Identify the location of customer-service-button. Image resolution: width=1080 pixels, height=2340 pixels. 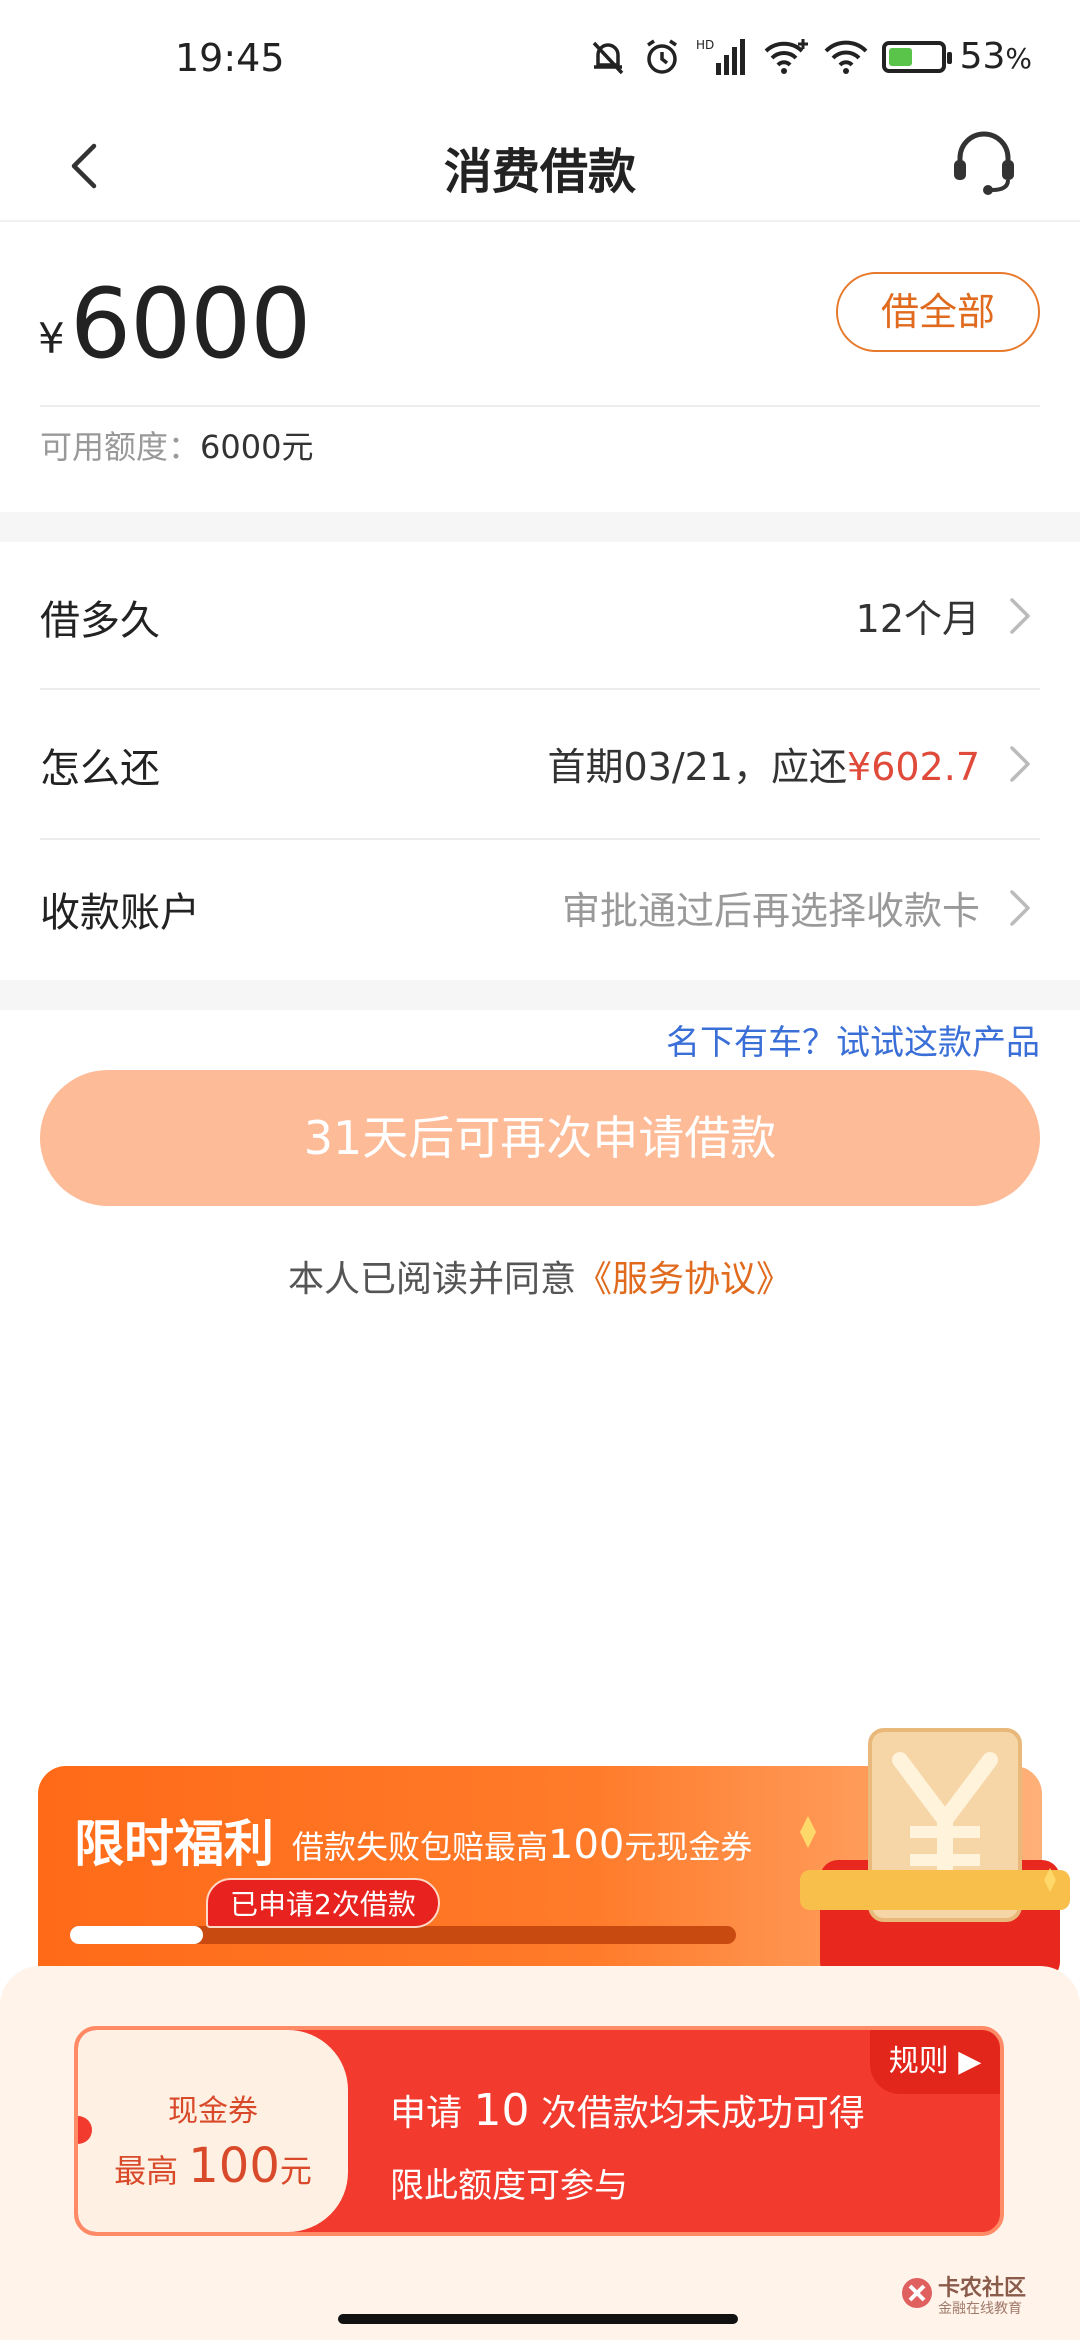
(984, 164).